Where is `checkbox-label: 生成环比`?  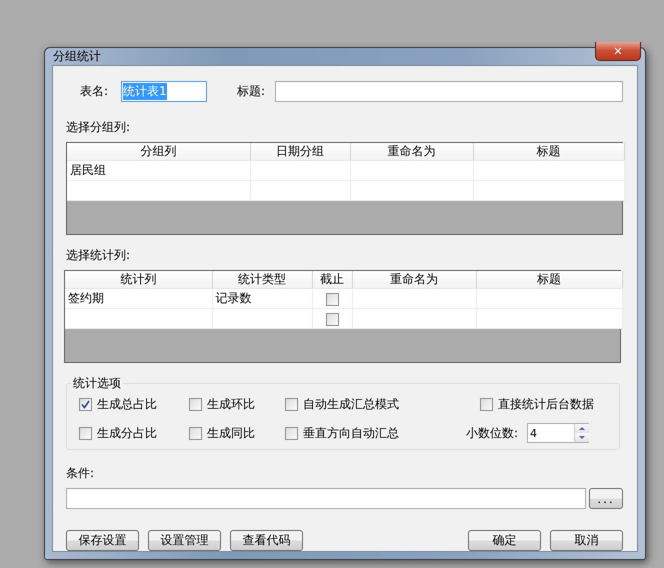
checkbox-label: 生成环比 is located at coordinates (231, 404).